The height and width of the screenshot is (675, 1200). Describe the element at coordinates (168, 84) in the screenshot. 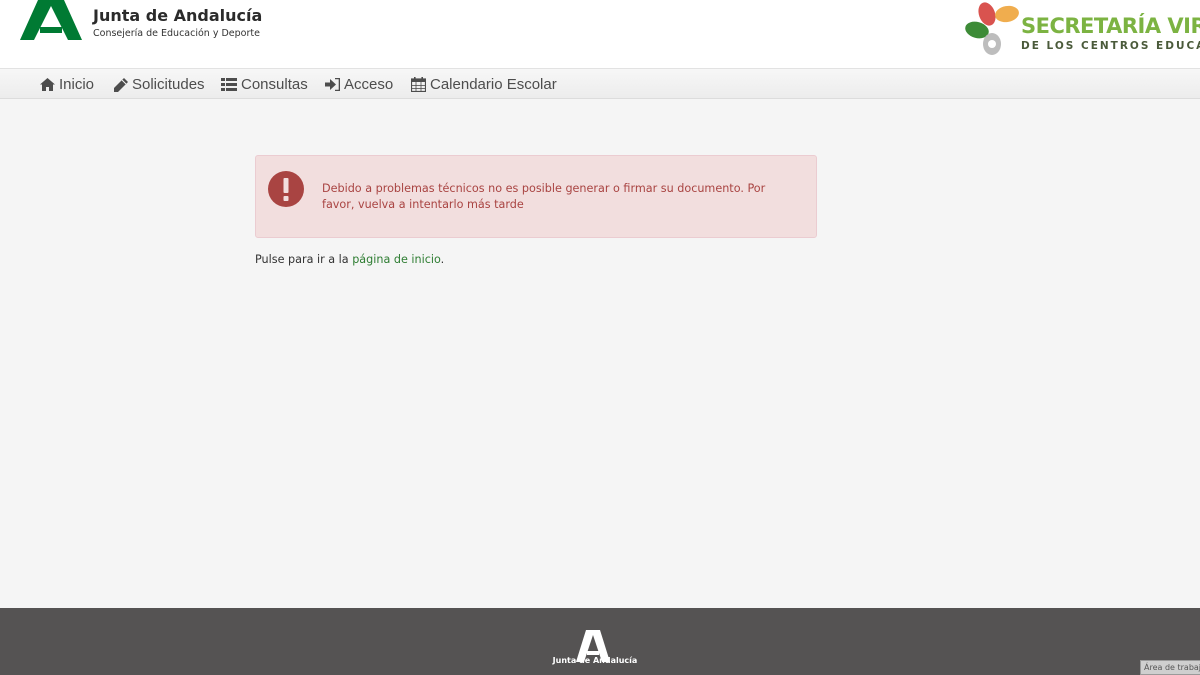

I see `nav-label-solicitudes: Solicitudes` at that location.